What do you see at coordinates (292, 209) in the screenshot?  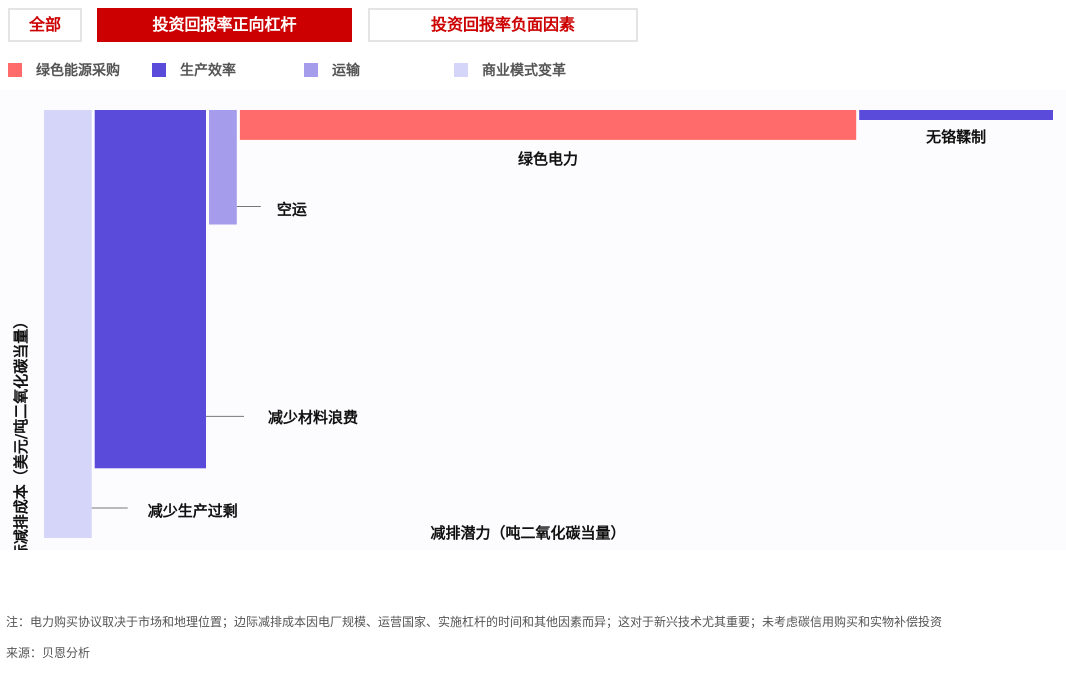 I see `bar-label-2: 空运` at bounding box center [292, 209].